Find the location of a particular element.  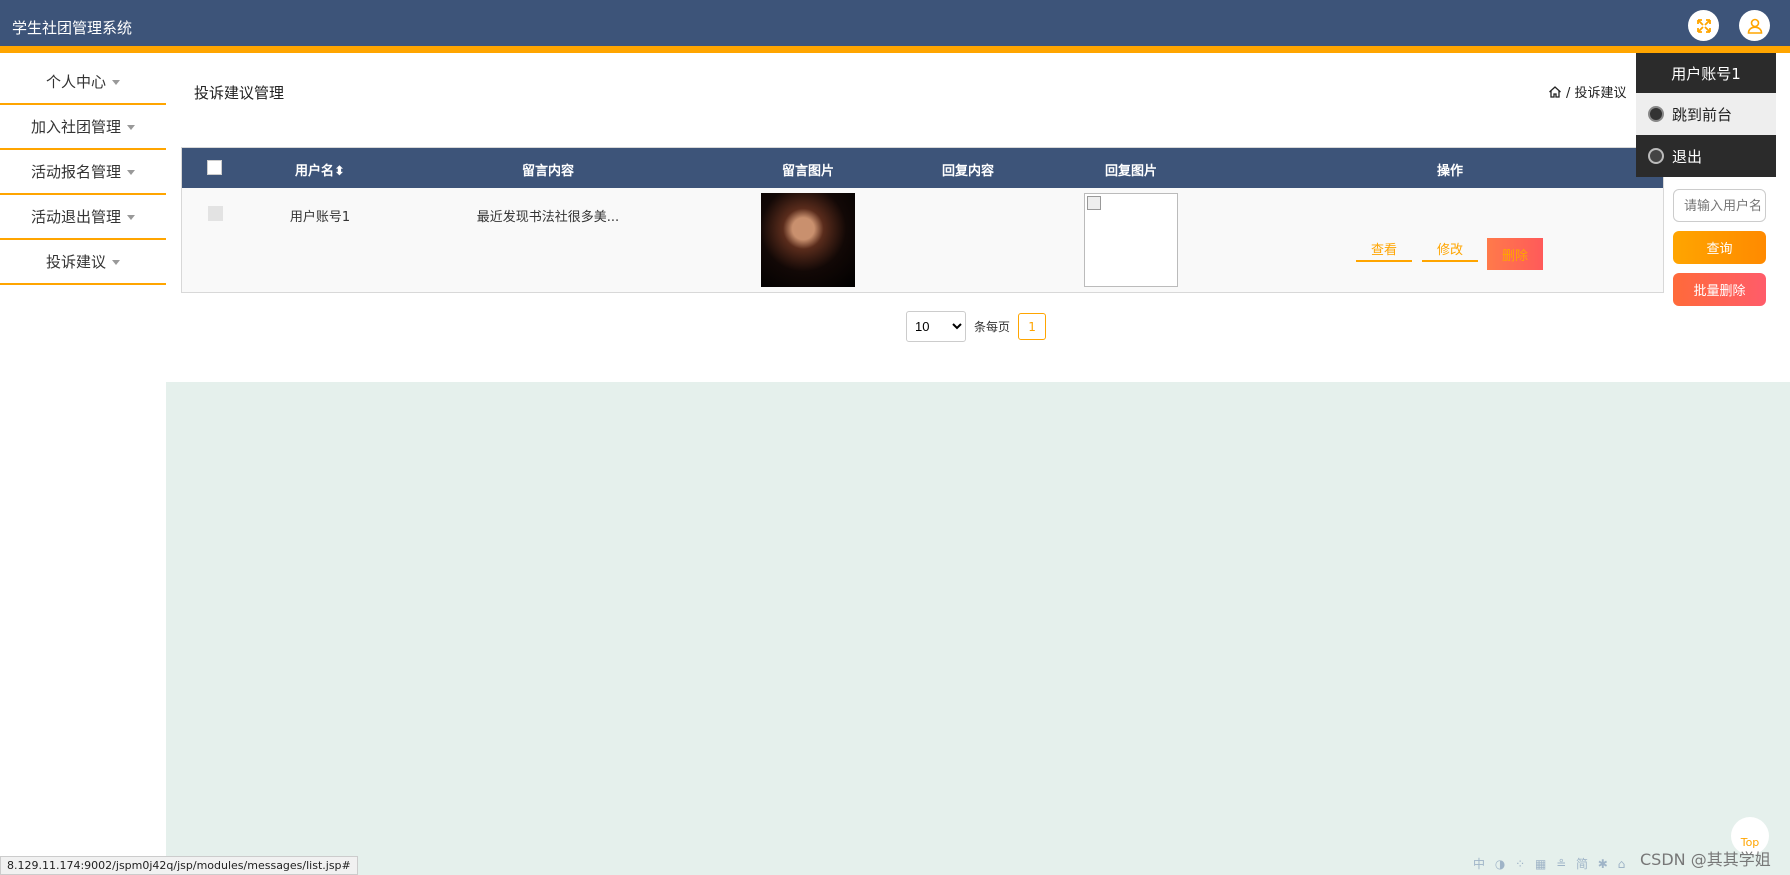

page-size-select: 10 is located at coordinates (936, 326).